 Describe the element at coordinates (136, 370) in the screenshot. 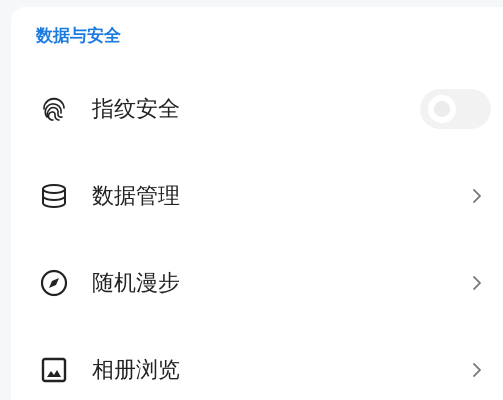

I see `setting-label: 相册浏览` at that location.